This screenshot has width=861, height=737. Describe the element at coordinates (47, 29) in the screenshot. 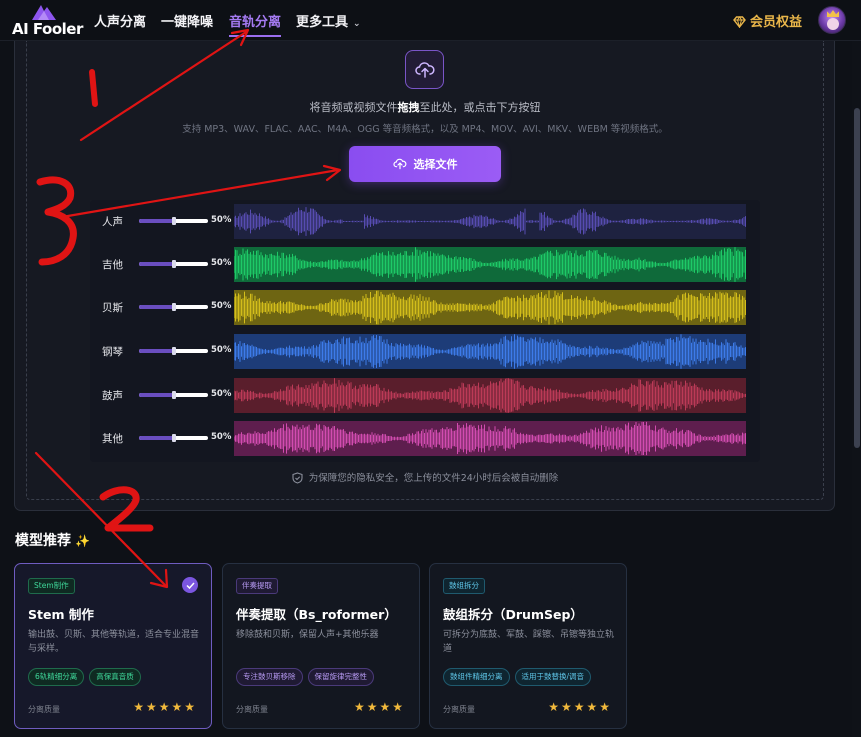

I see `logo-text: AI Fooler` at that location.